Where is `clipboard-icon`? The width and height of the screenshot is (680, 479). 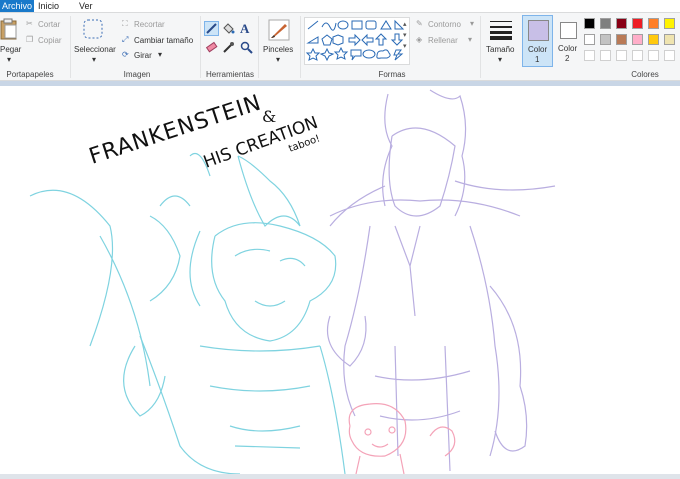
clipboard-icon is located at coordinates (8, 29).